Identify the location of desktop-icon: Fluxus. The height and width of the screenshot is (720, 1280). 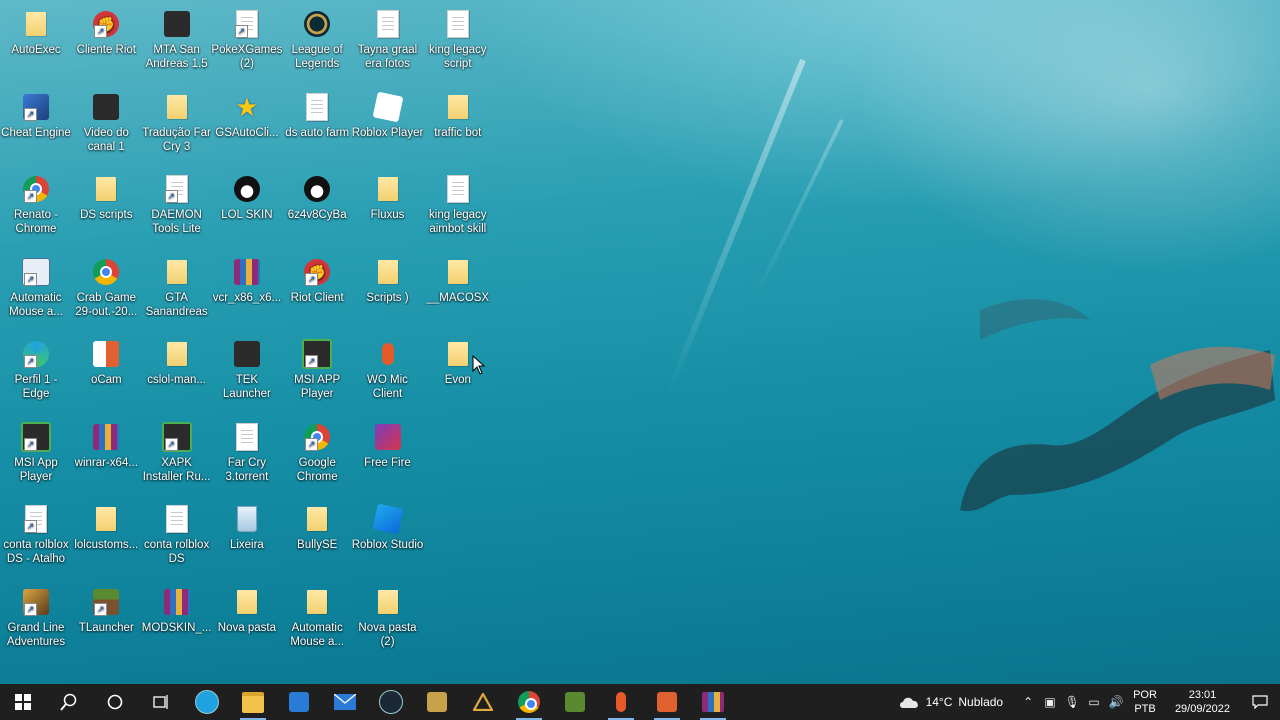
(388, 207).